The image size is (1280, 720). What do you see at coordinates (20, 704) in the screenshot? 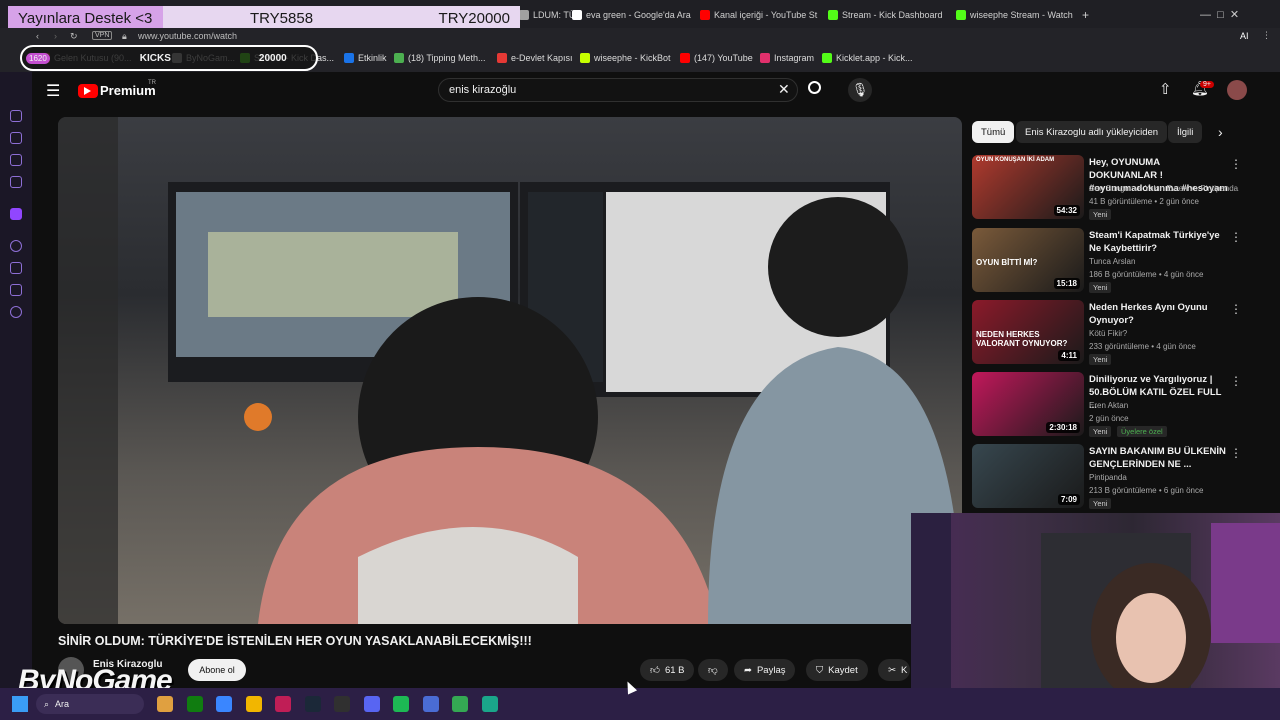
I see `windows-start-icon` at bounding box center [20, 704].